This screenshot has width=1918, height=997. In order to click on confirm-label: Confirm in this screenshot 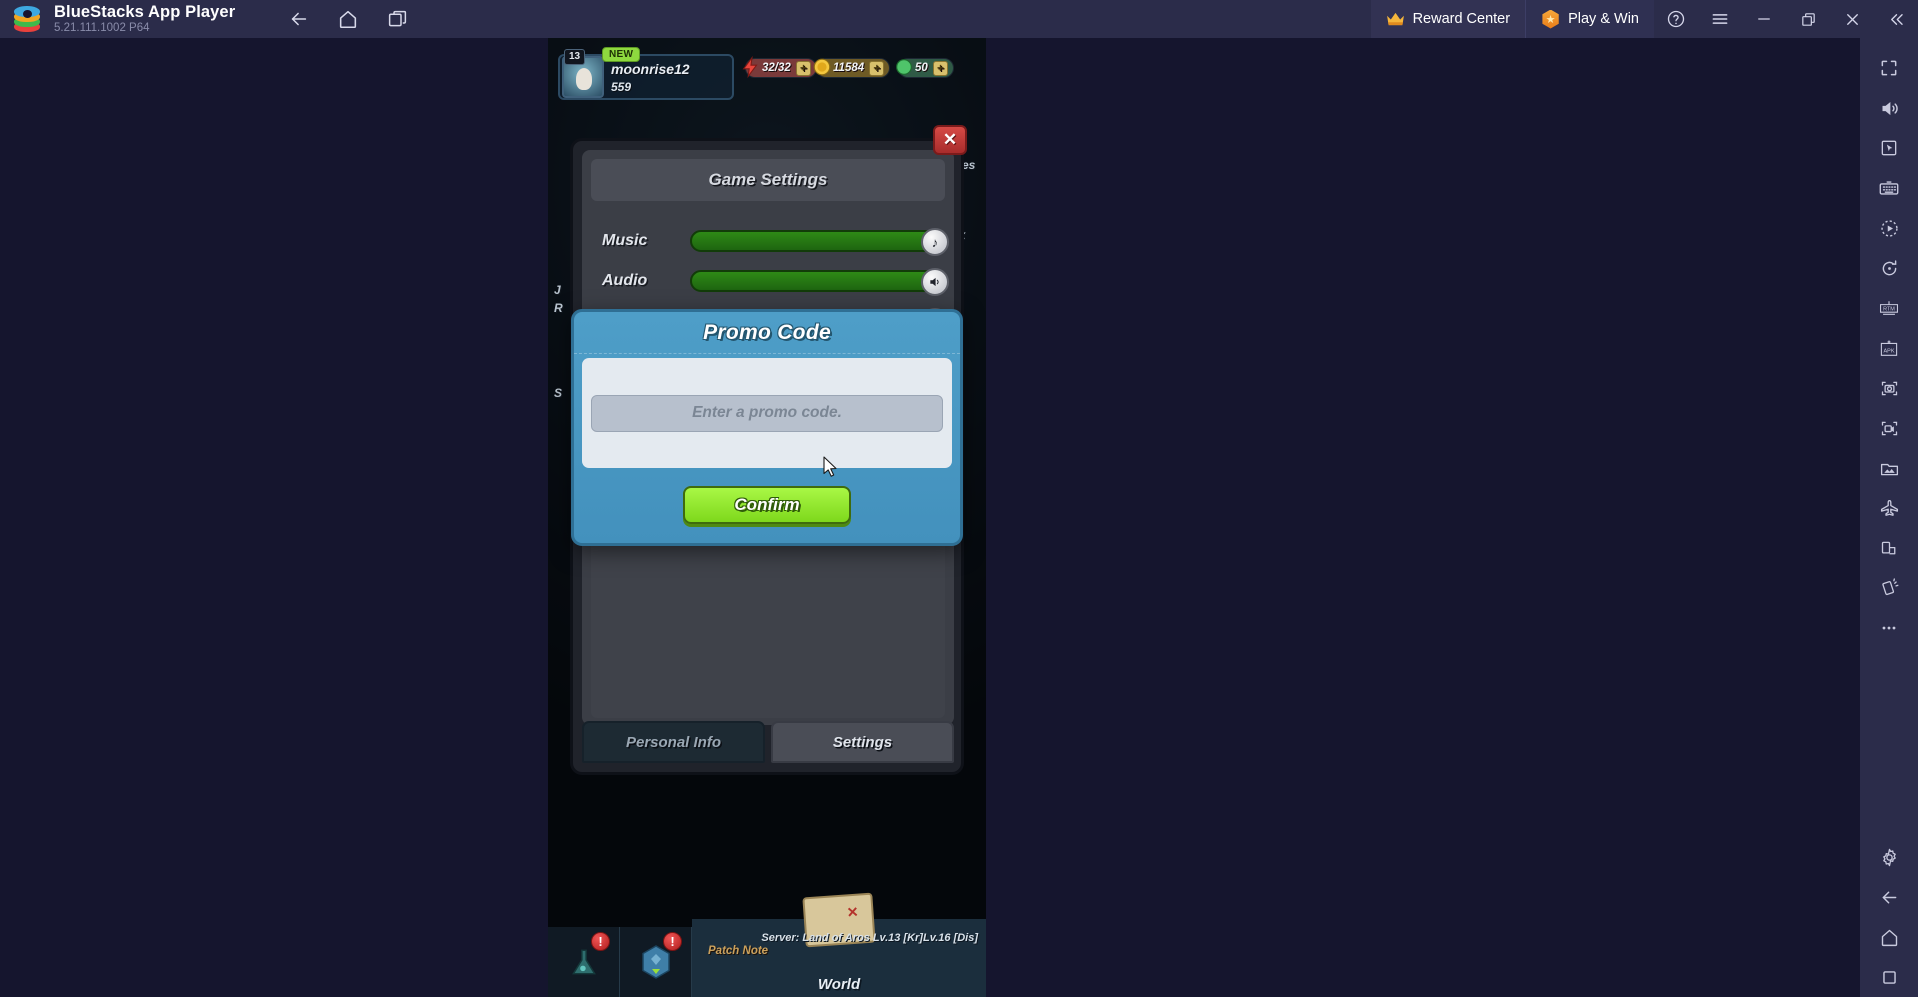, I will do `click(767, 504)`.